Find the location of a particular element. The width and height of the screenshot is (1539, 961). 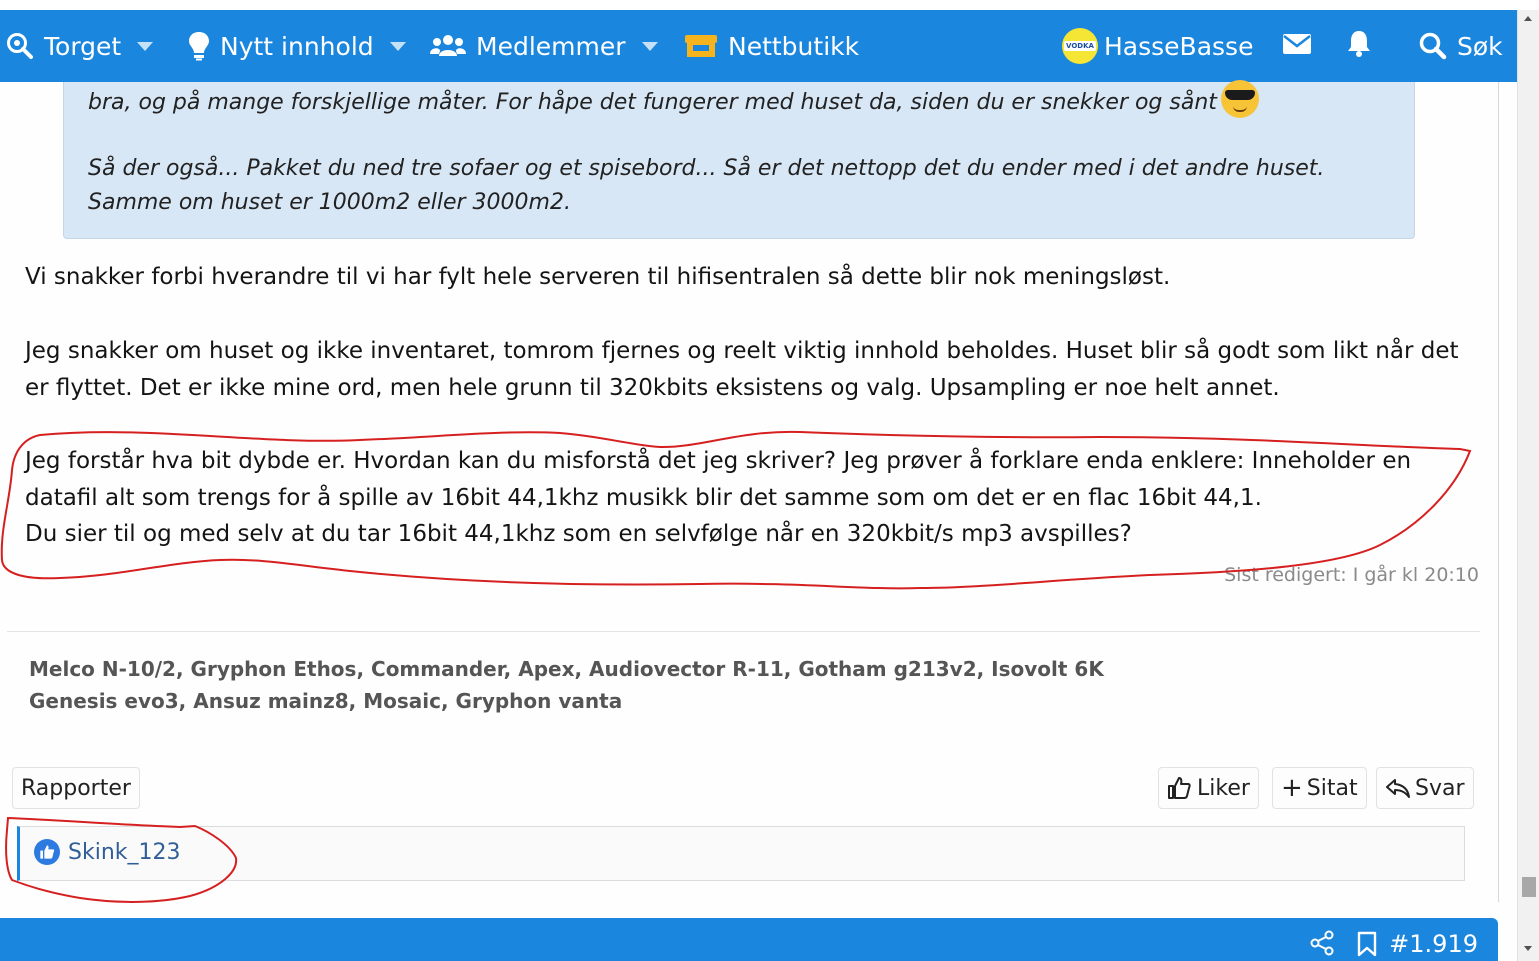

user-menu: VODKA HasseBasse is located at coordinates (1157, 46).